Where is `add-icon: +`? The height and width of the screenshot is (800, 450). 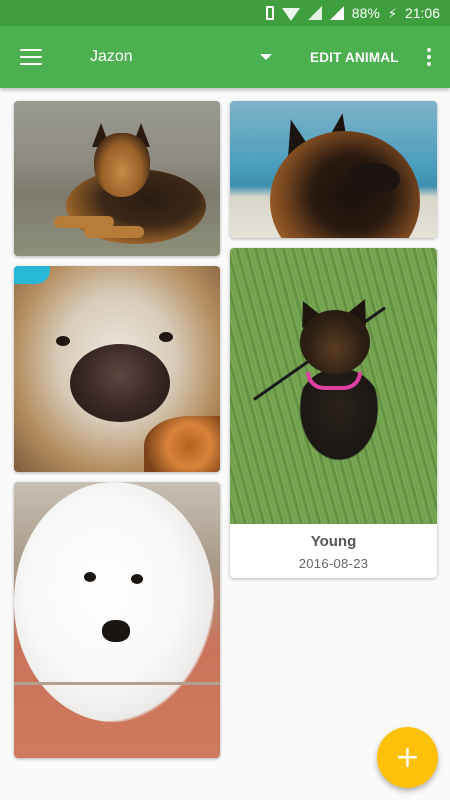 add-icon: + is located at coordinates (407, 757).